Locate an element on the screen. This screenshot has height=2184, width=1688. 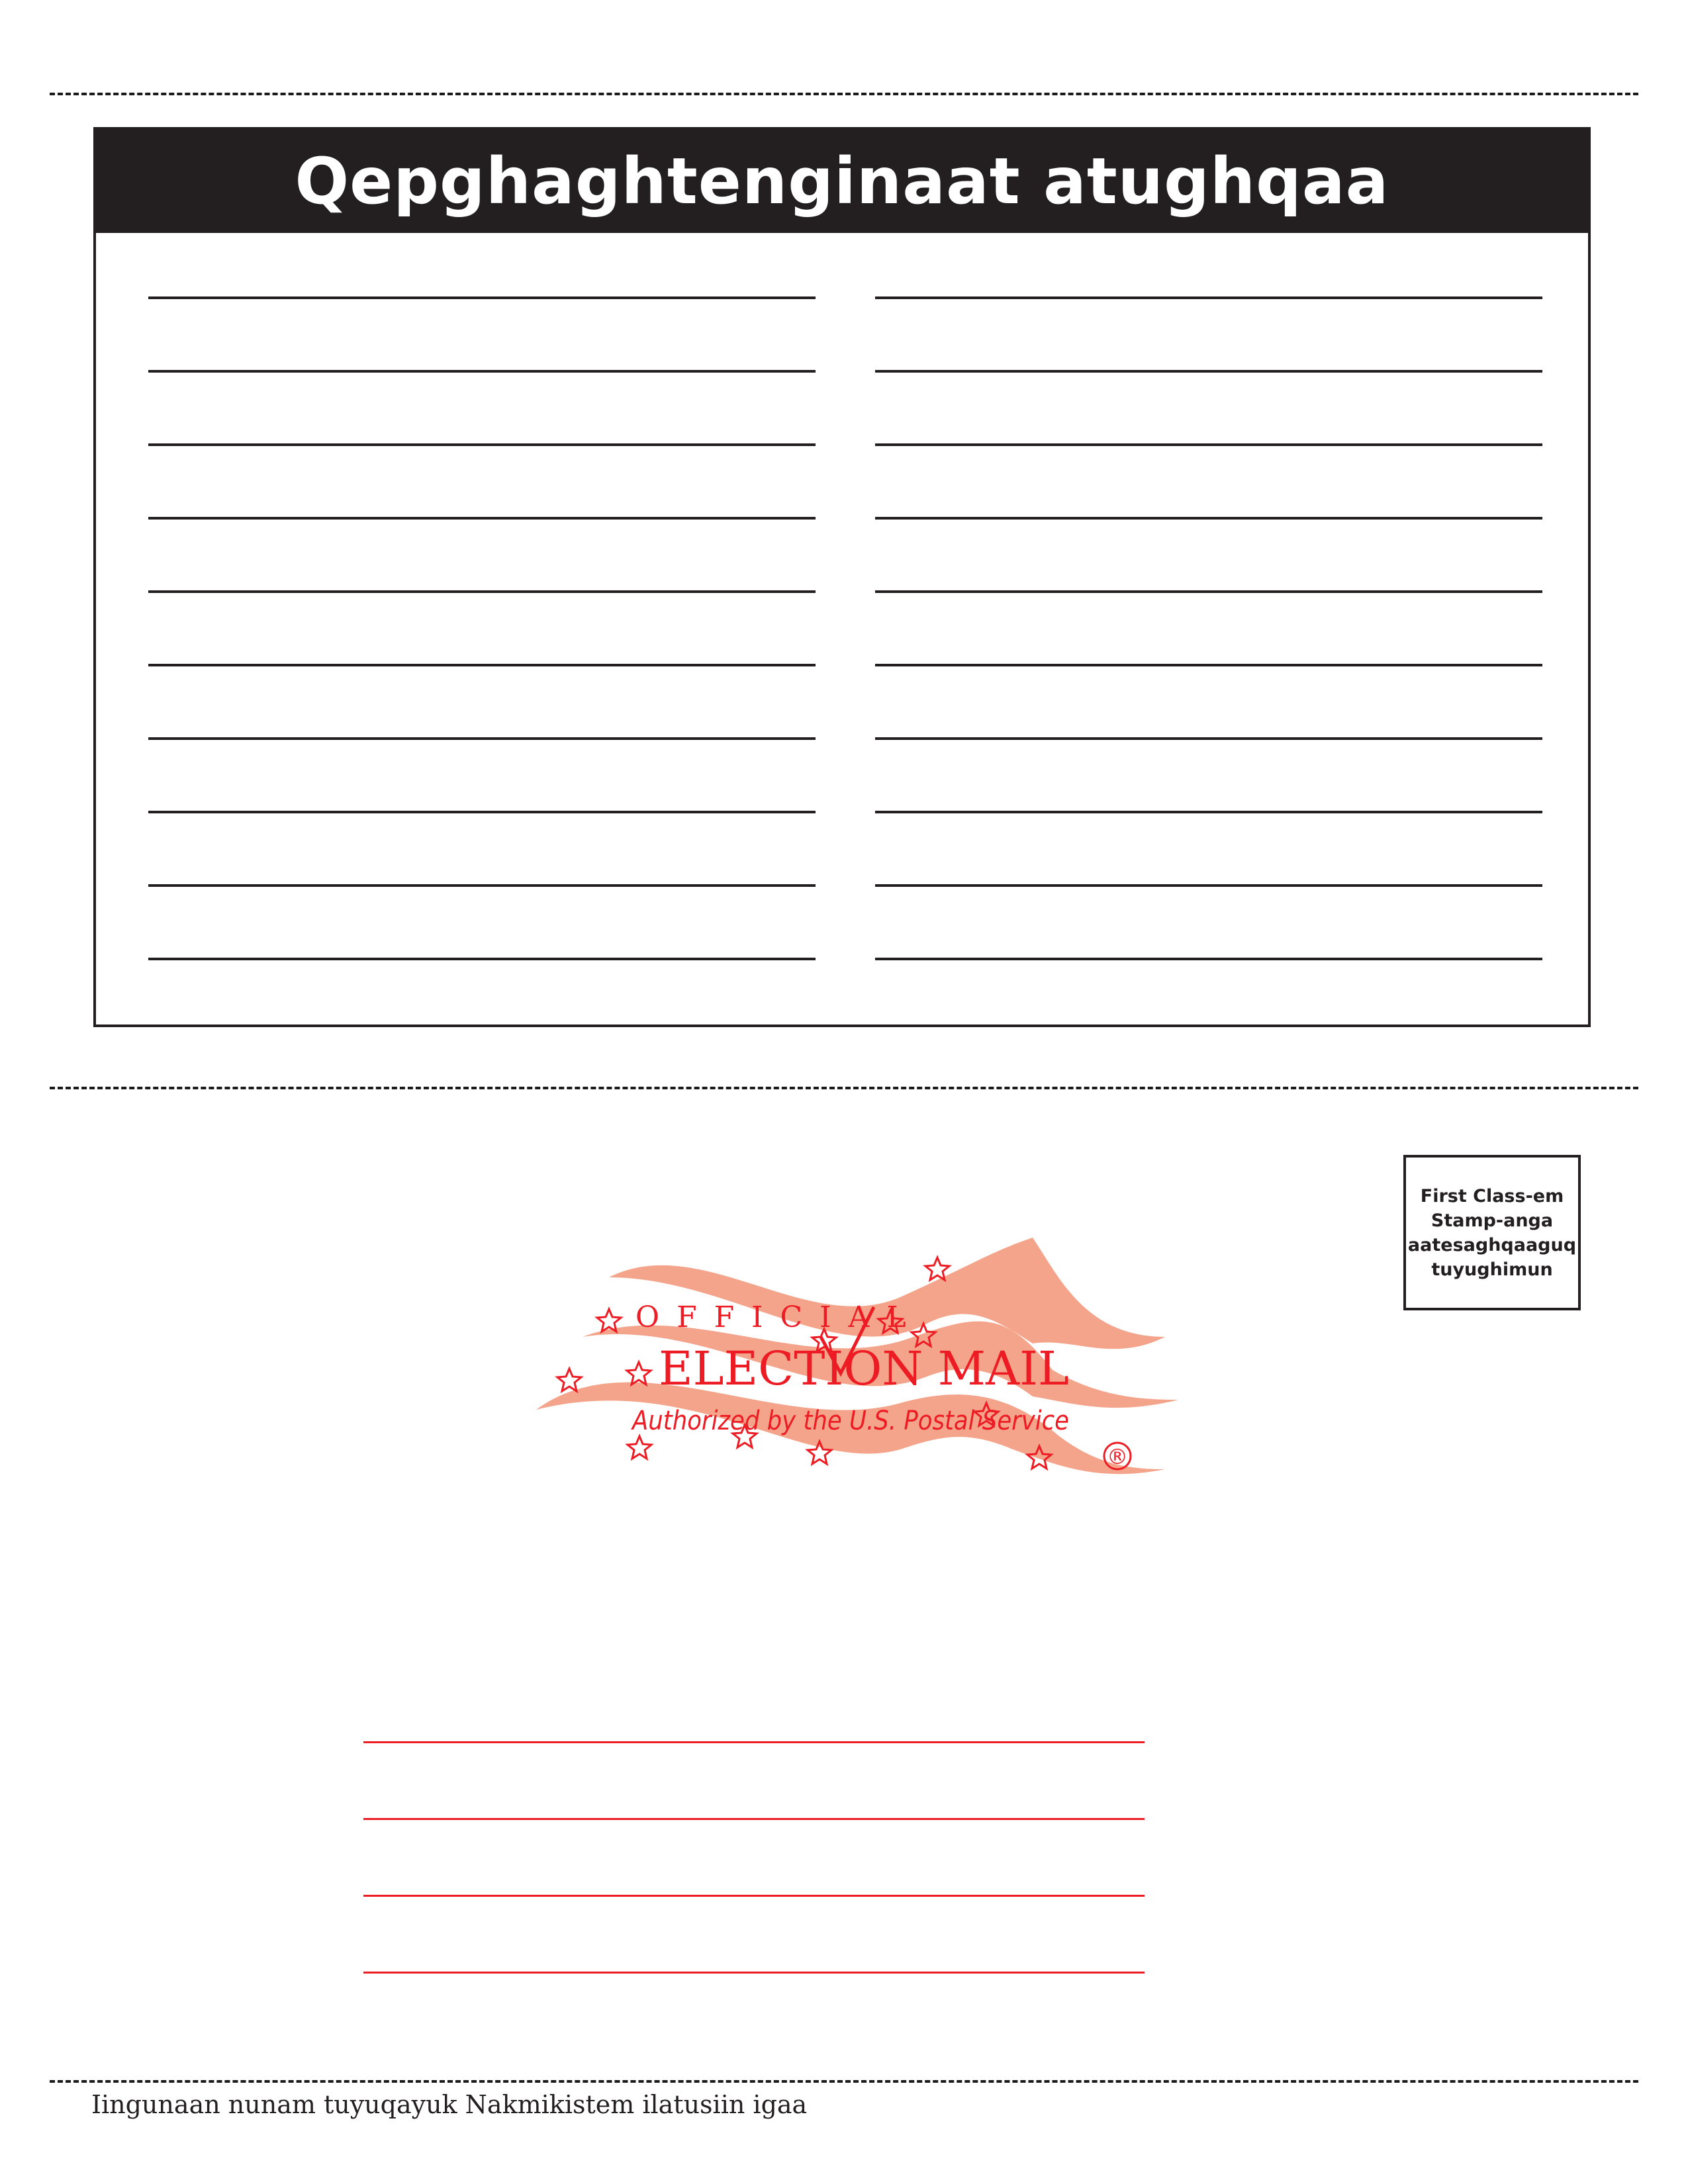
logo-election-mail-text: ELECTION MAIL is located at coordinates (864, 1369).